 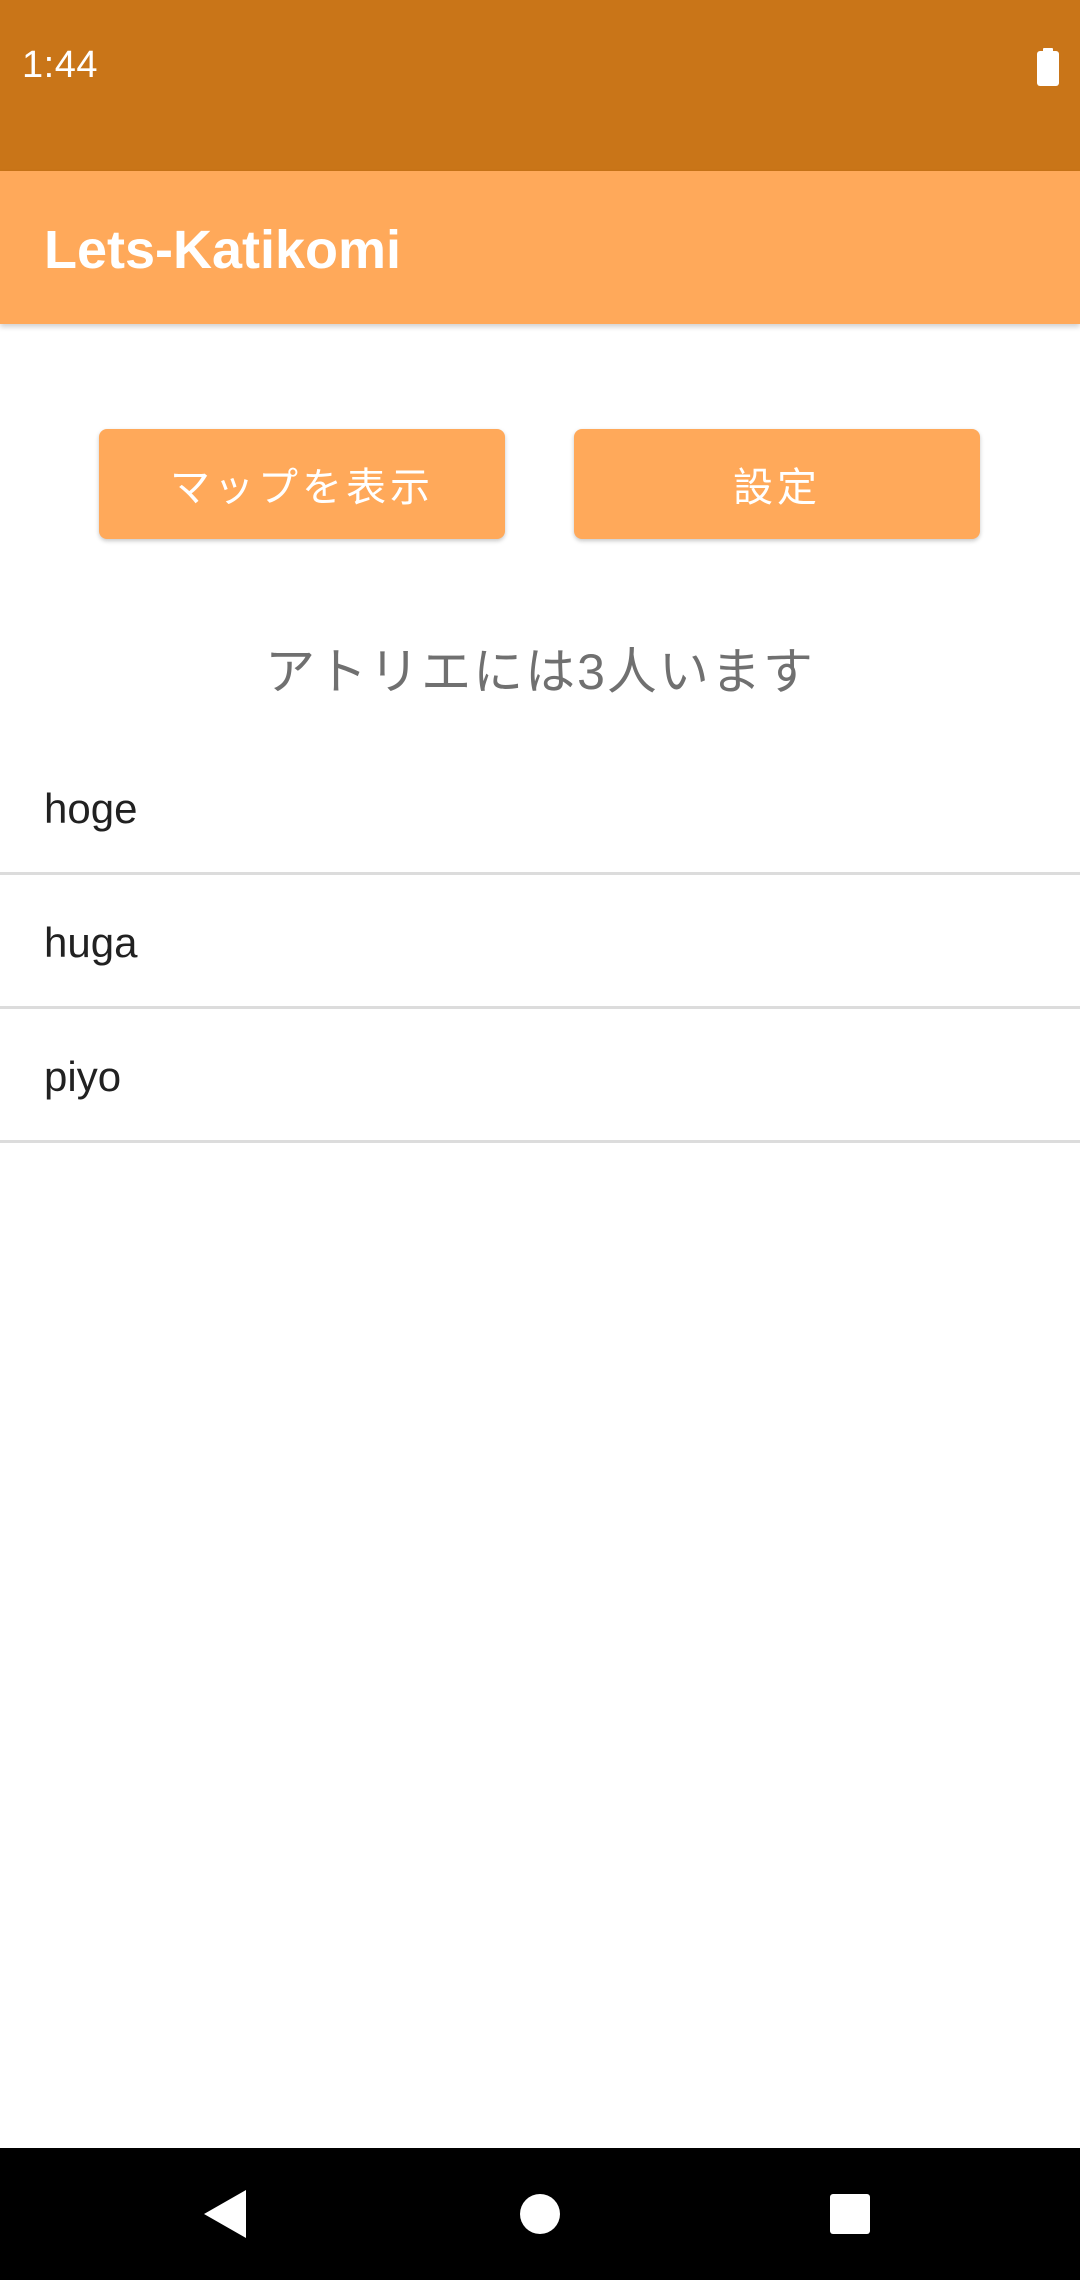 I want to click on list-item: huga, so click(x=540, y=942).